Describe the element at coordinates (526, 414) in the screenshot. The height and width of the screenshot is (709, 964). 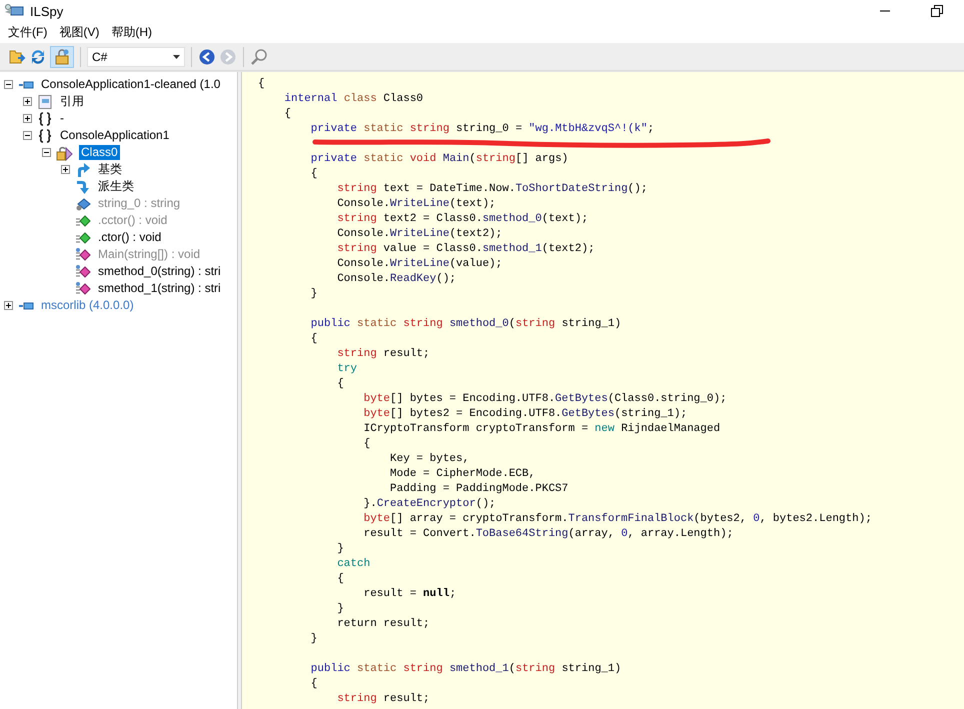
I see `code-line: byte[] bytes2 = Encoding.UTF8.GetBytes(string_1);` at that location.